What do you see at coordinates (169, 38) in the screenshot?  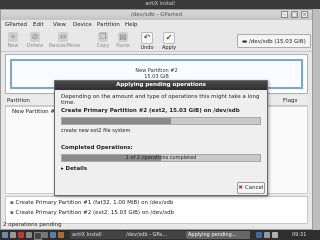 I see `apply-icon: ✔` at bounding box center [169, 38].